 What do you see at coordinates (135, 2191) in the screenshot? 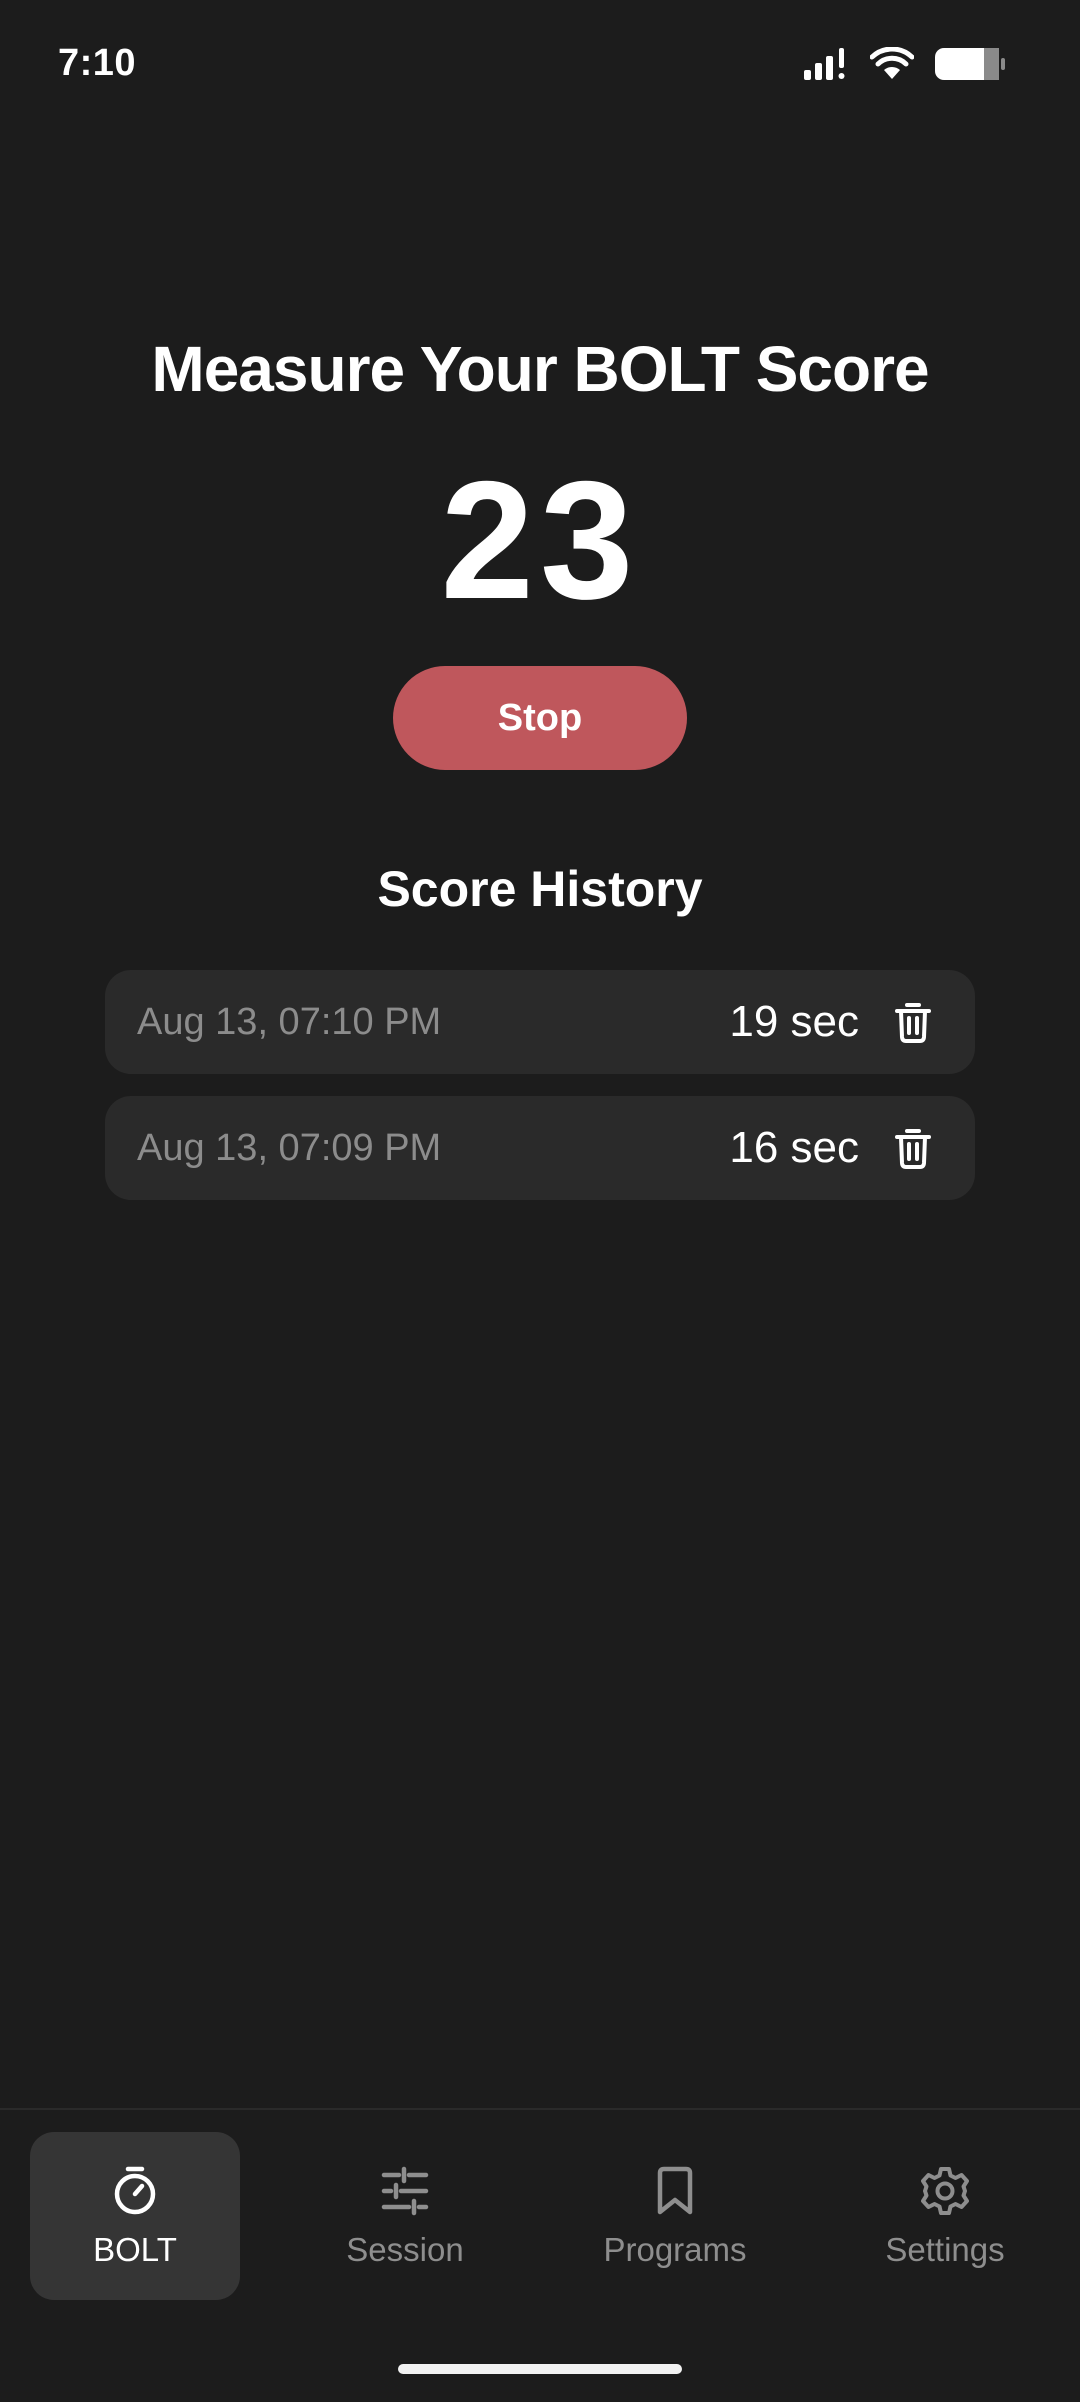
I see `stopwatch-icon` at bounding box center [135, 2191].